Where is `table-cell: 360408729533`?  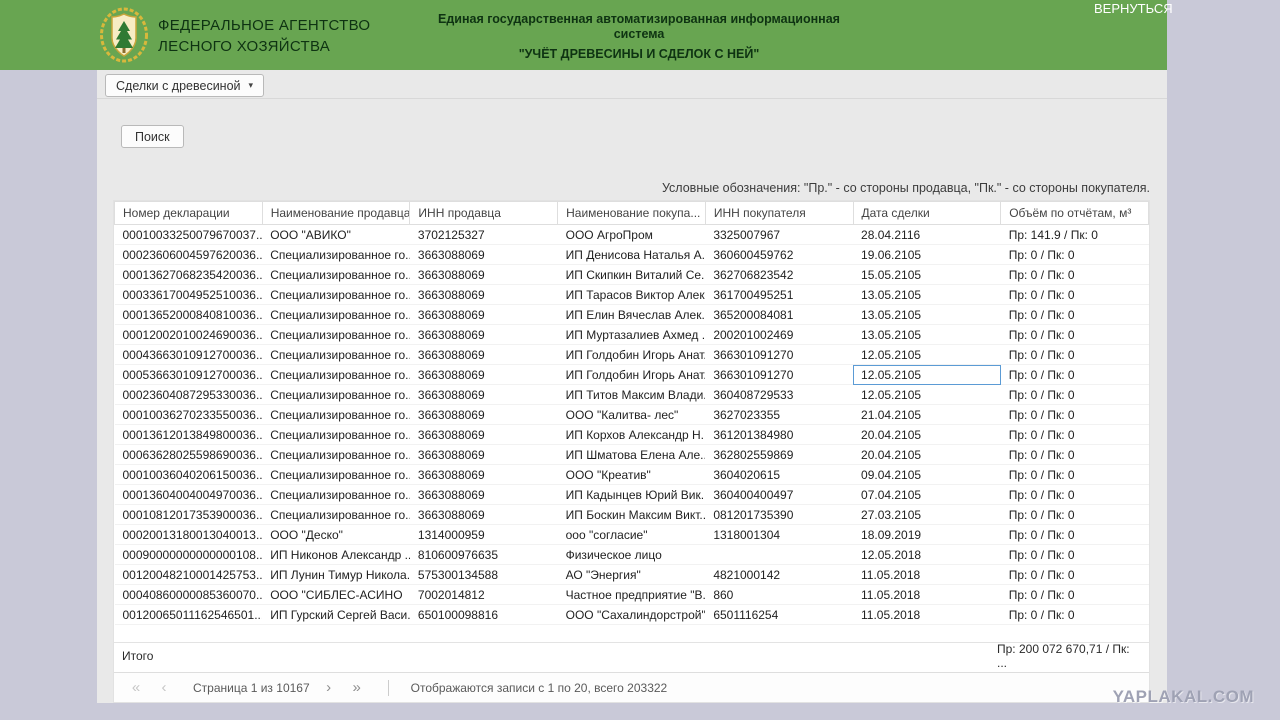
table-cell: 360408729533 is located at coordinates (779, 394).